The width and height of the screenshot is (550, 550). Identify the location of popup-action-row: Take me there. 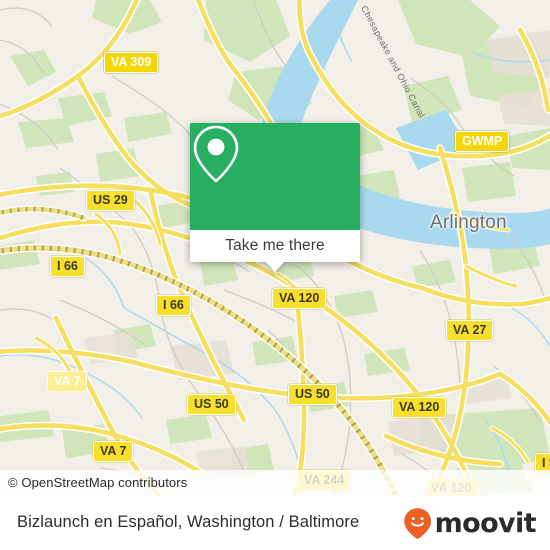
(275, 246).